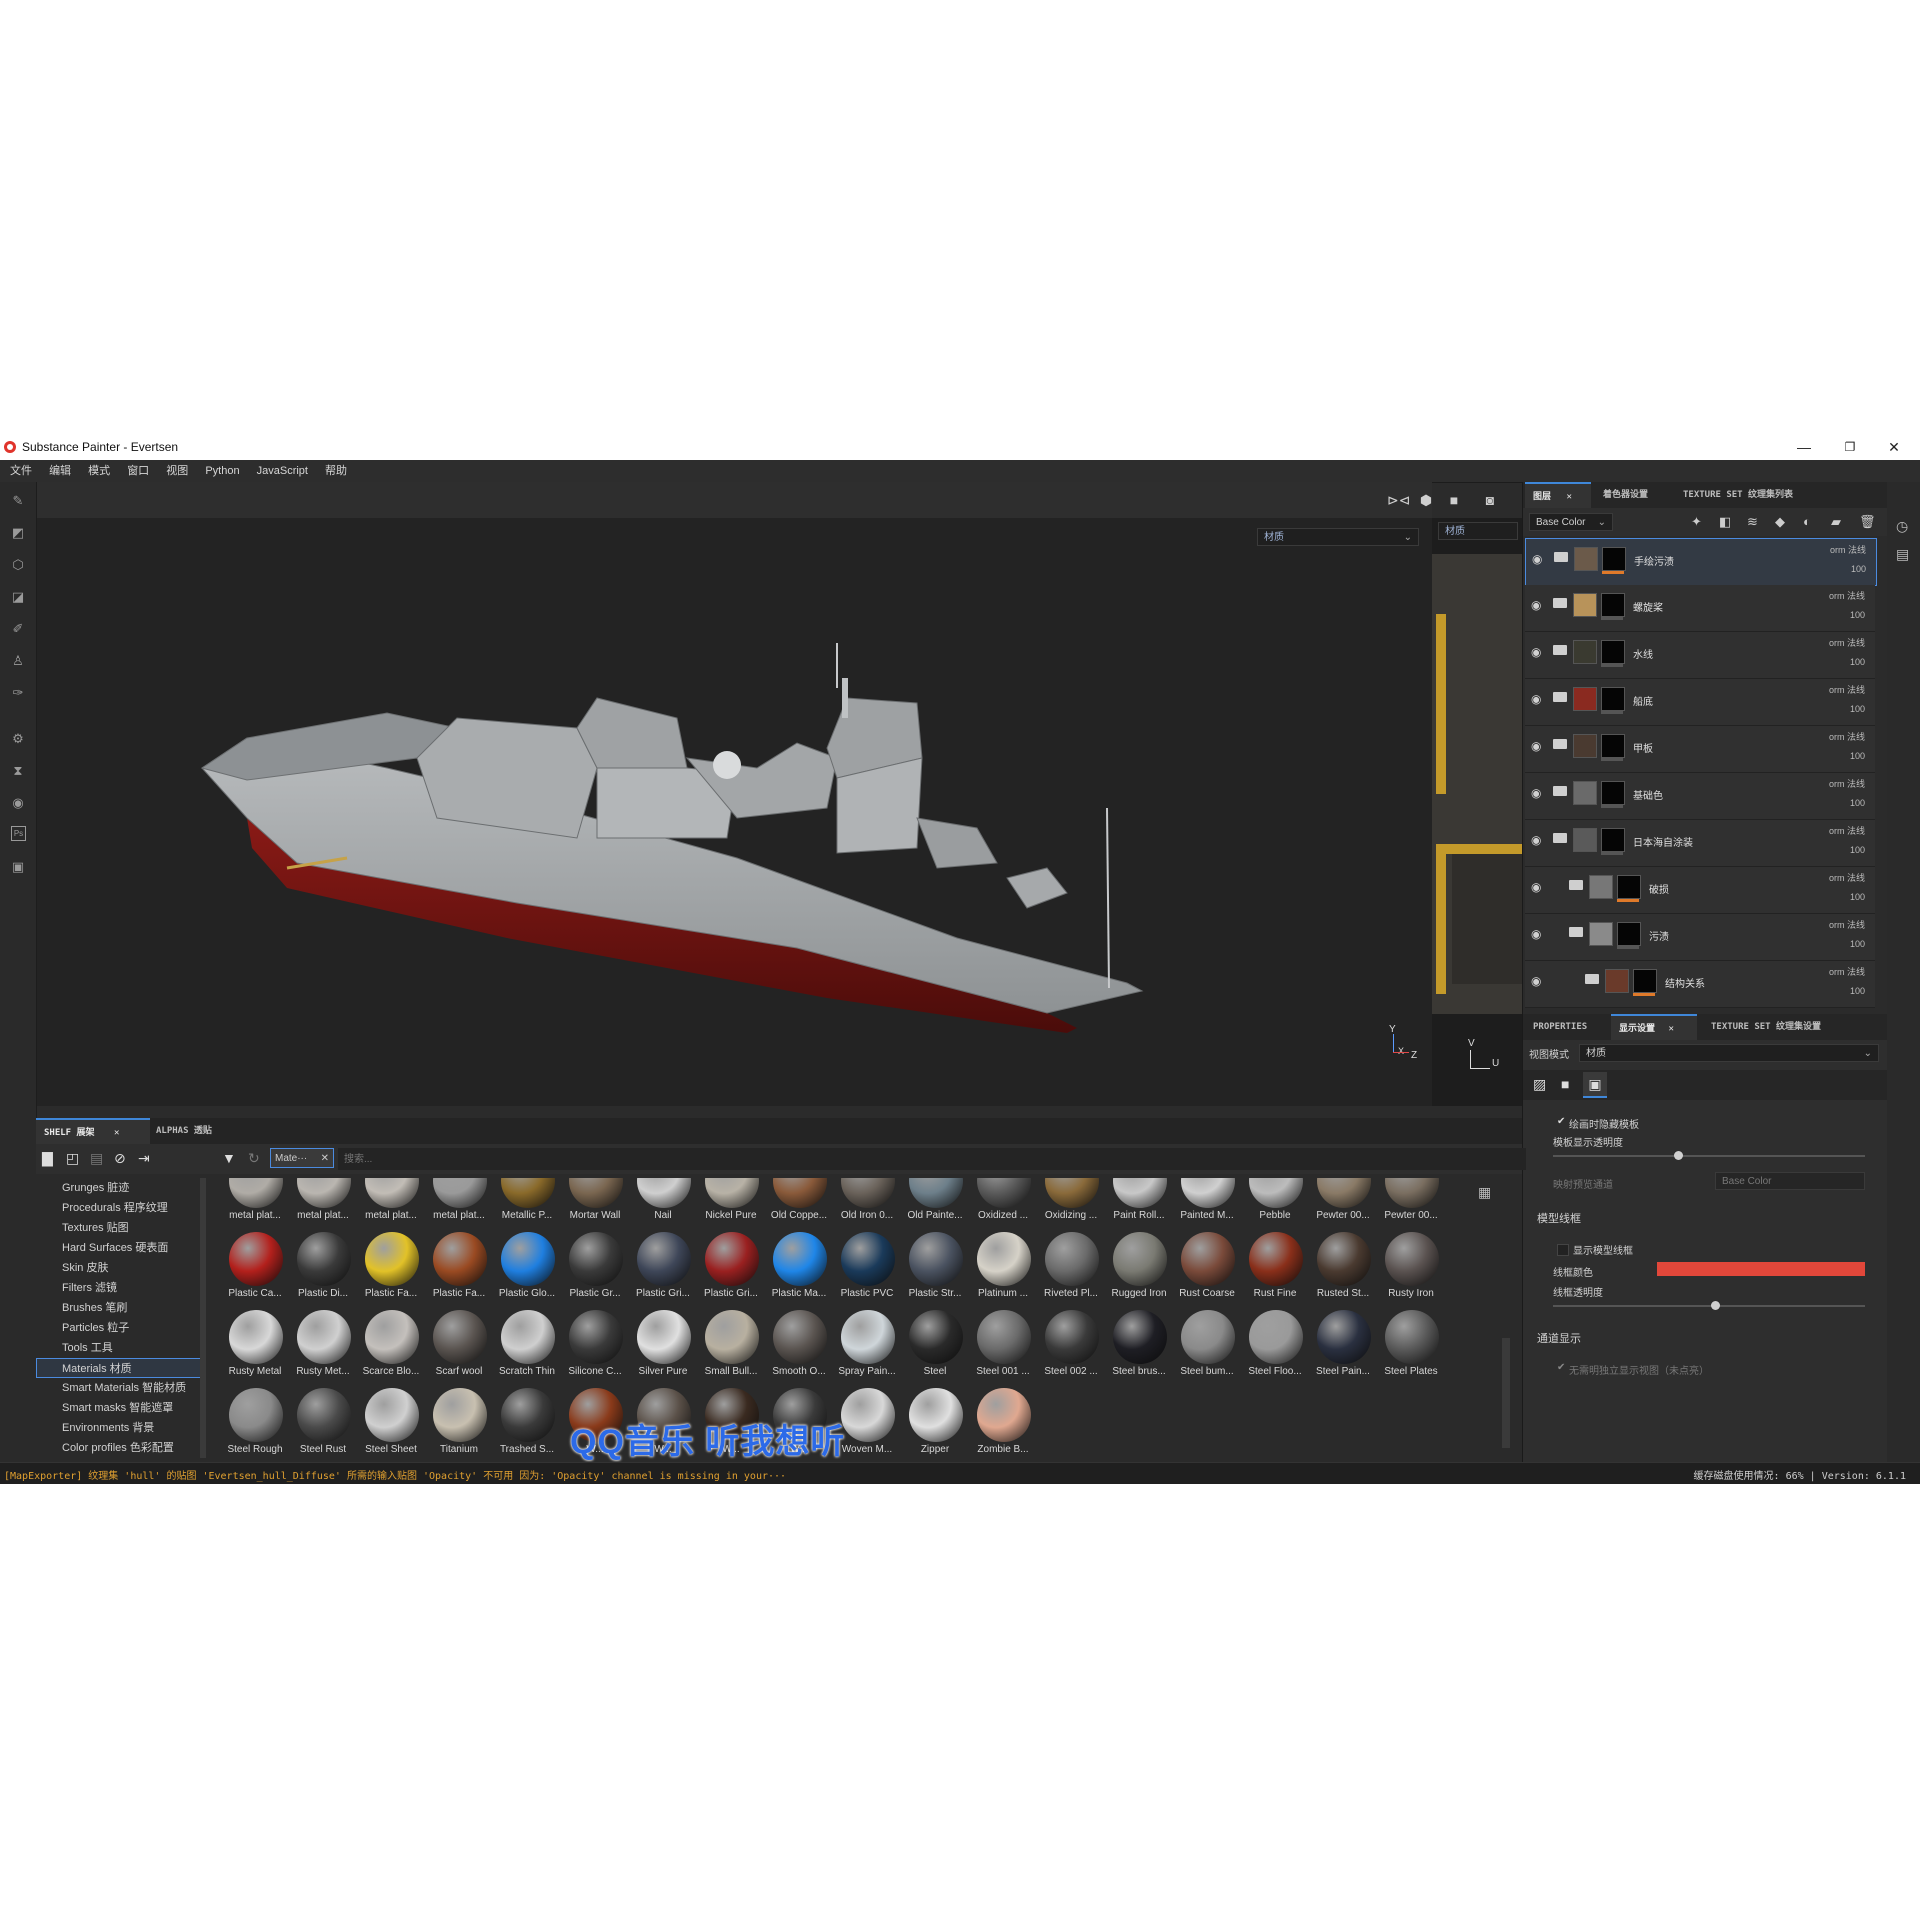 This screenshot has height=1920, width=1920. I want to click on channel-select: Base Color ⌄, so click(1571, 522).